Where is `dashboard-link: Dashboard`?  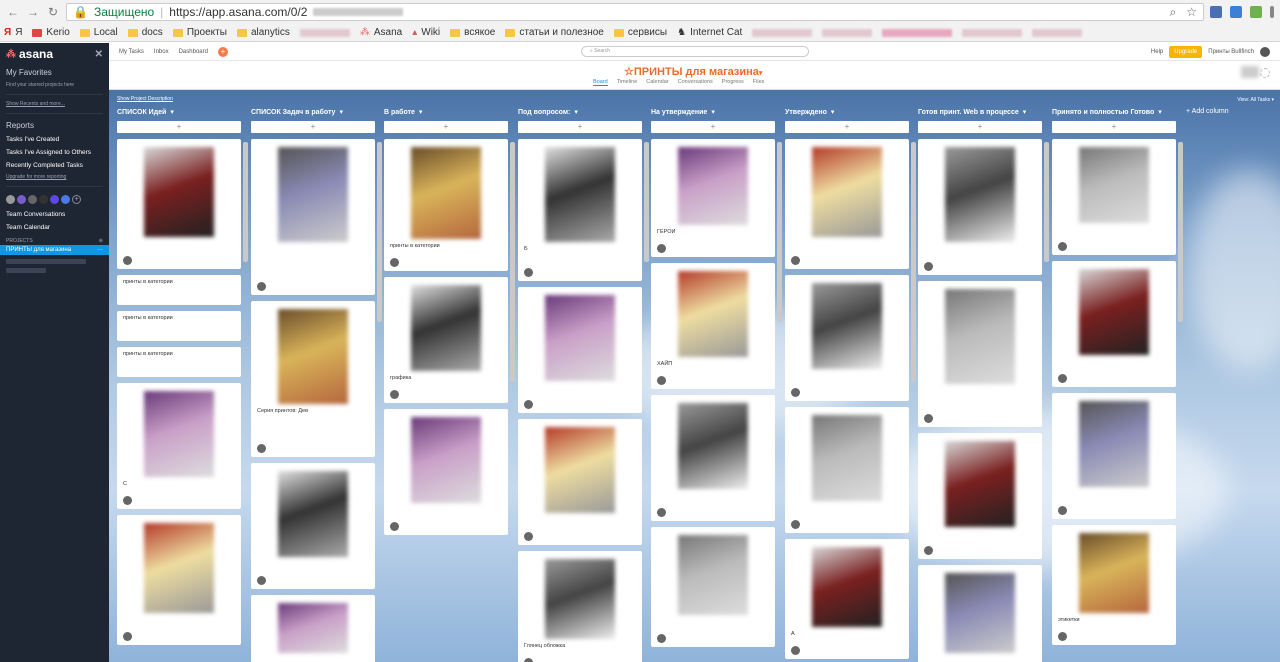 dashboard-link: Dashboard is located at coordinates (193, 52).